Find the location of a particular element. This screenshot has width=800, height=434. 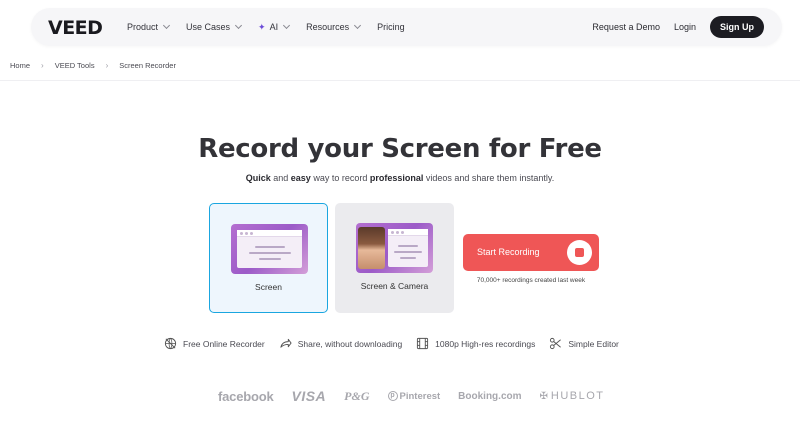

hublot-icon: ✠ is located at coordinates (543, 396).